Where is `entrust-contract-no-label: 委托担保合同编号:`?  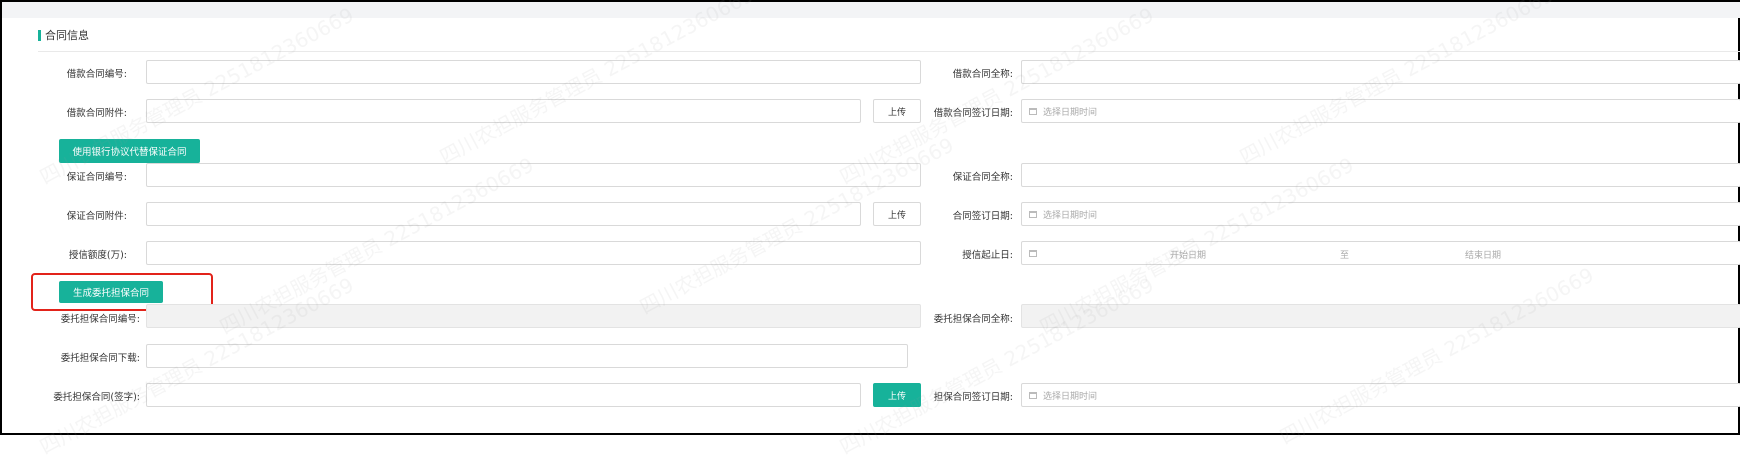
entrust-contract-no-label: 委托担保合同编号: is located at coordinates (100, 319).